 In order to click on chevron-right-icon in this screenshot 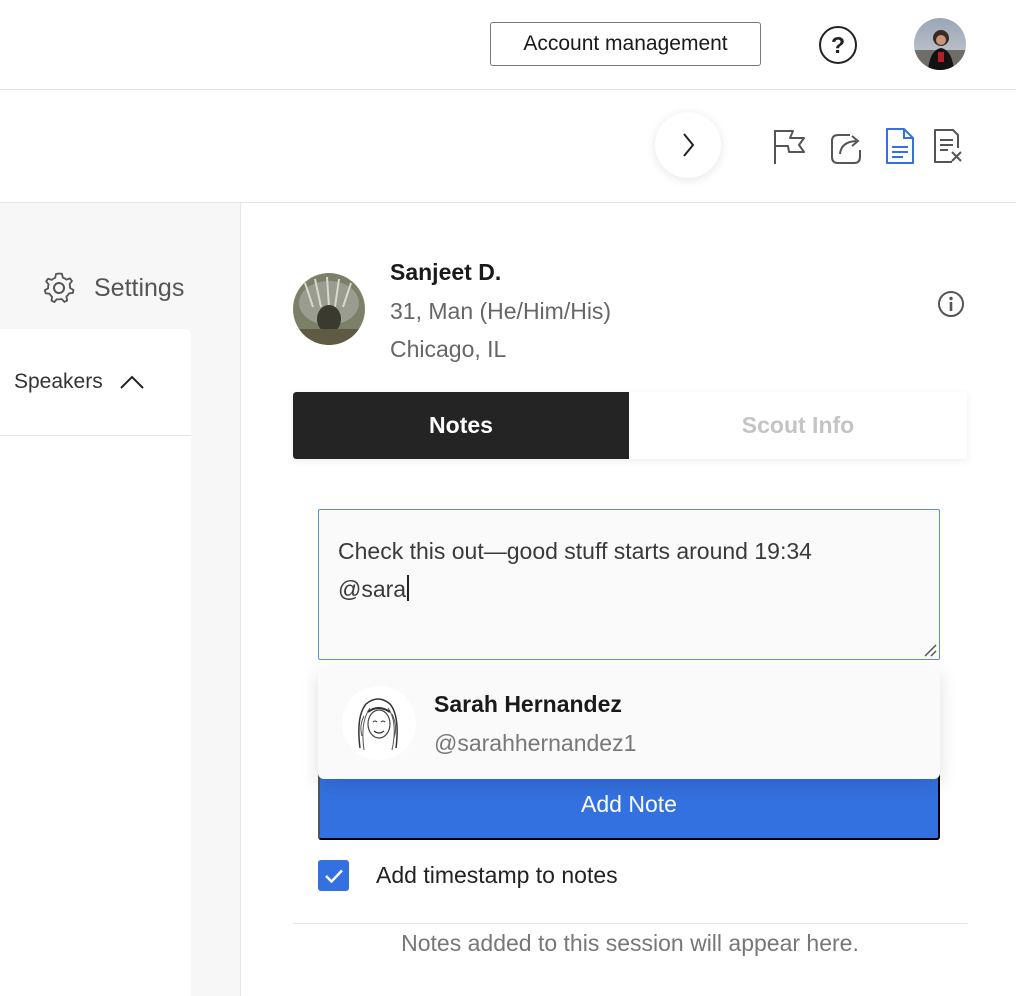, I will do `click(689, 145)`.